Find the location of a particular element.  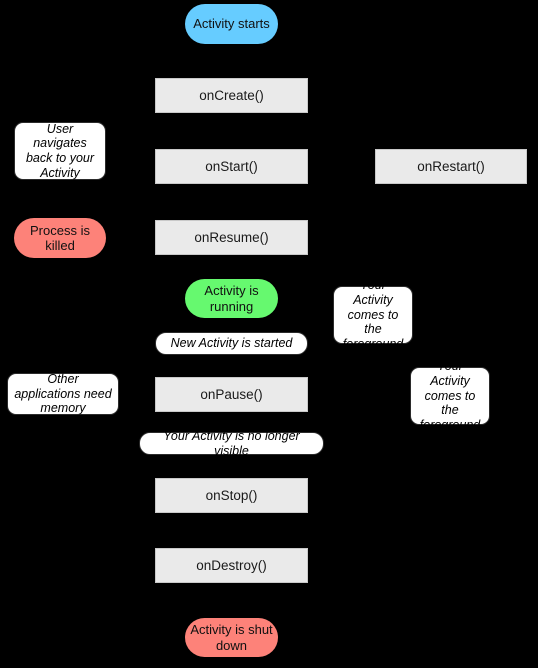

callback-onrestart-label: onRestart() is located at coordinates (451, 166).